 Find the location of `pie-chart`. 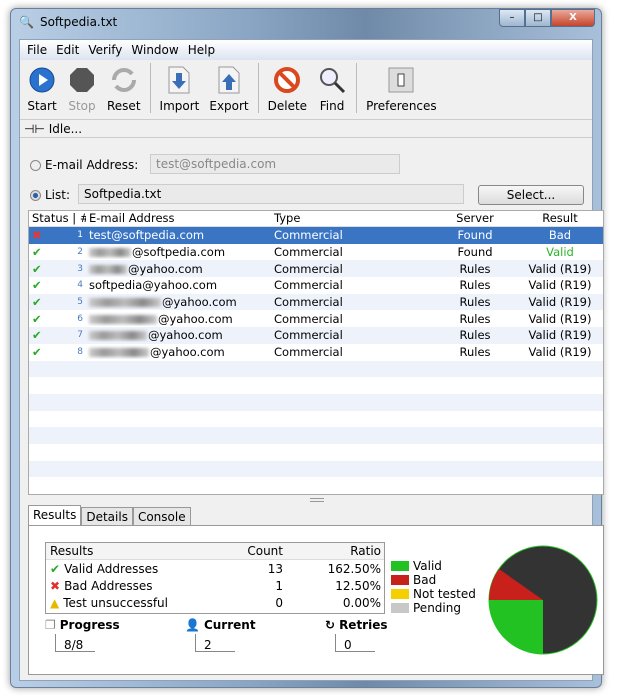

pie-chart is located at coordinates (543, 600).